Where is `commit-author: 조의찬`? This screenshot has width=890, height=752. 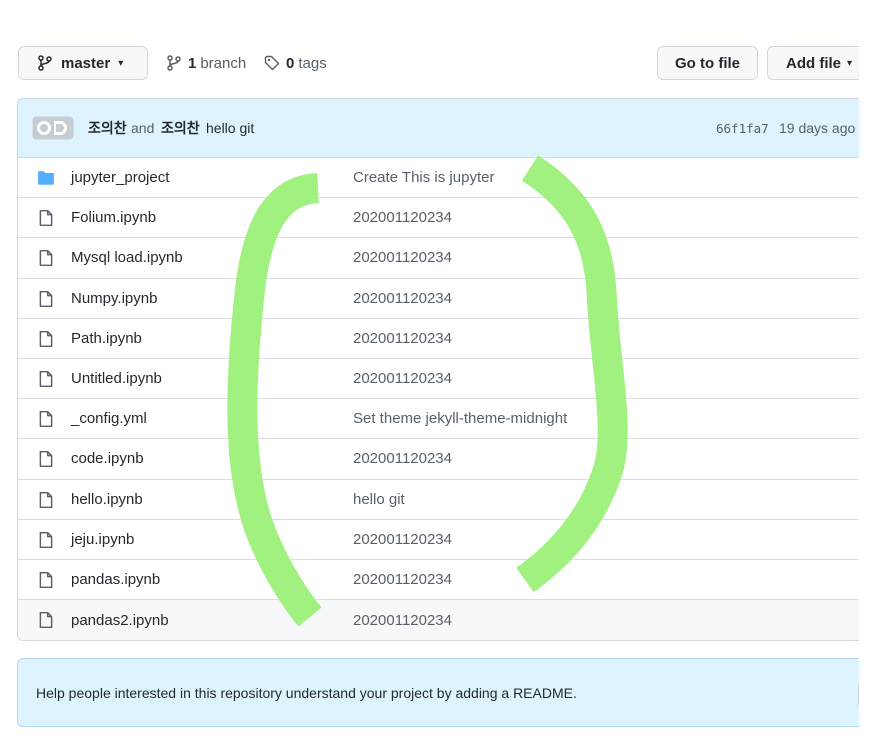 commit-author: 조의찬 is located at coordinates (107, 128).